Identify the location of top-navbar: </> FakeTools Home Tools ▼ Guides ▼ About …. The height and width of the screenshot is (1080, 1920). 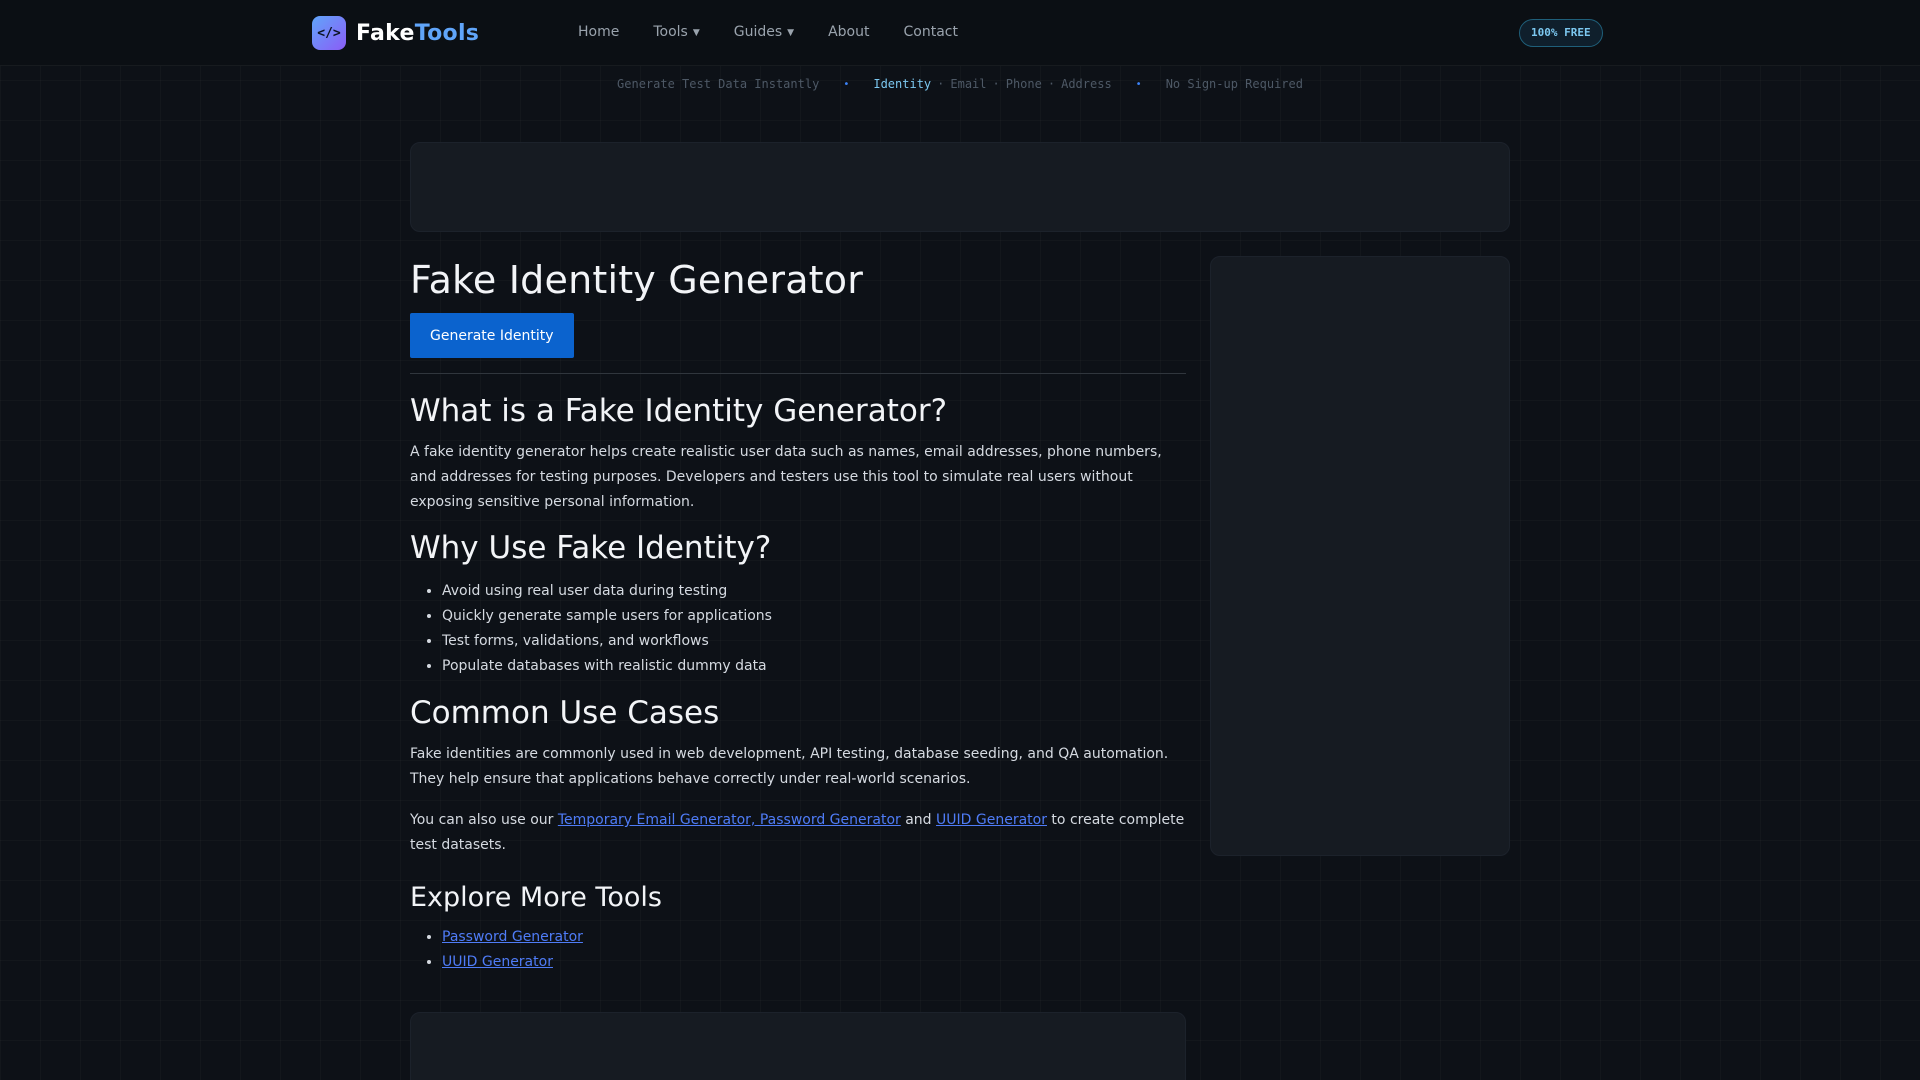
(960, 33).